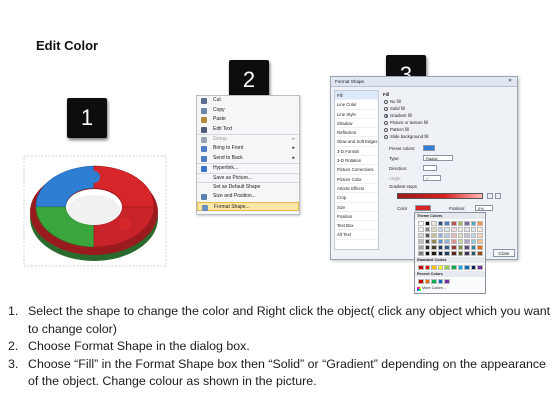 The height and width of the screenshot is (420, 560). Describe the element at coordinates (448, 115) in the screenshot. I see `radio-gradient-fill: Gradient fill` at that location.